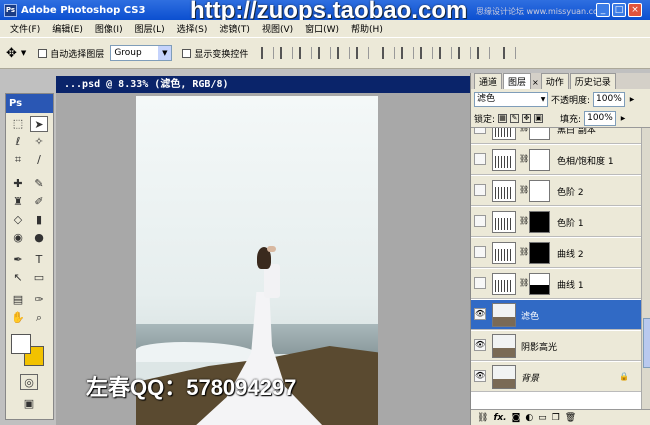 This screenshot has height=425, width=650. I want to click on layers-scrollbar, so click(645, 268).